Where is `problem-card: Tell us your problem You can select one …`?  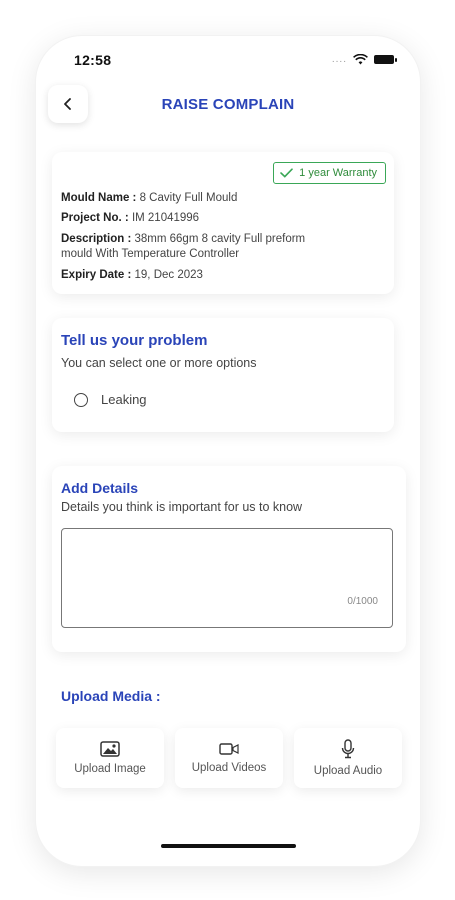
problem-card: Tell us your problem You can select one … is located at coordinates (223, 375).